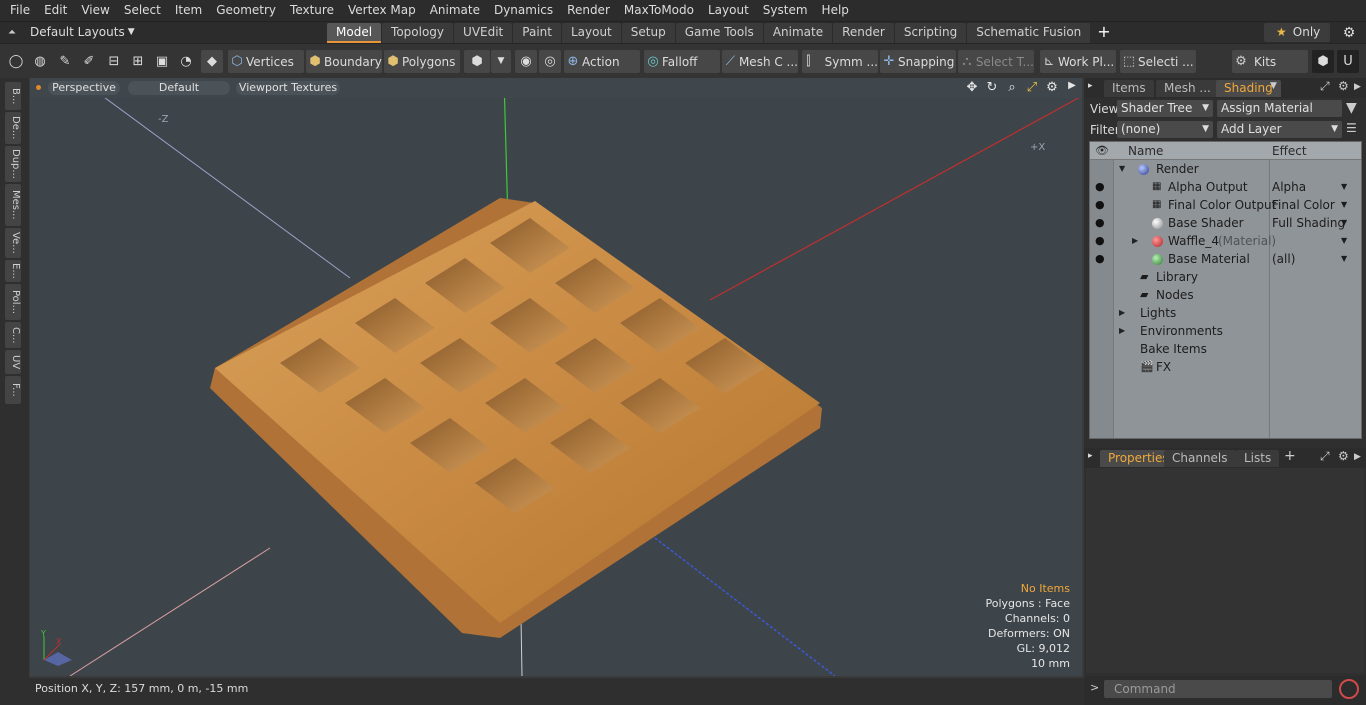  I want to click on command-input: Command, so click(1218, 689).